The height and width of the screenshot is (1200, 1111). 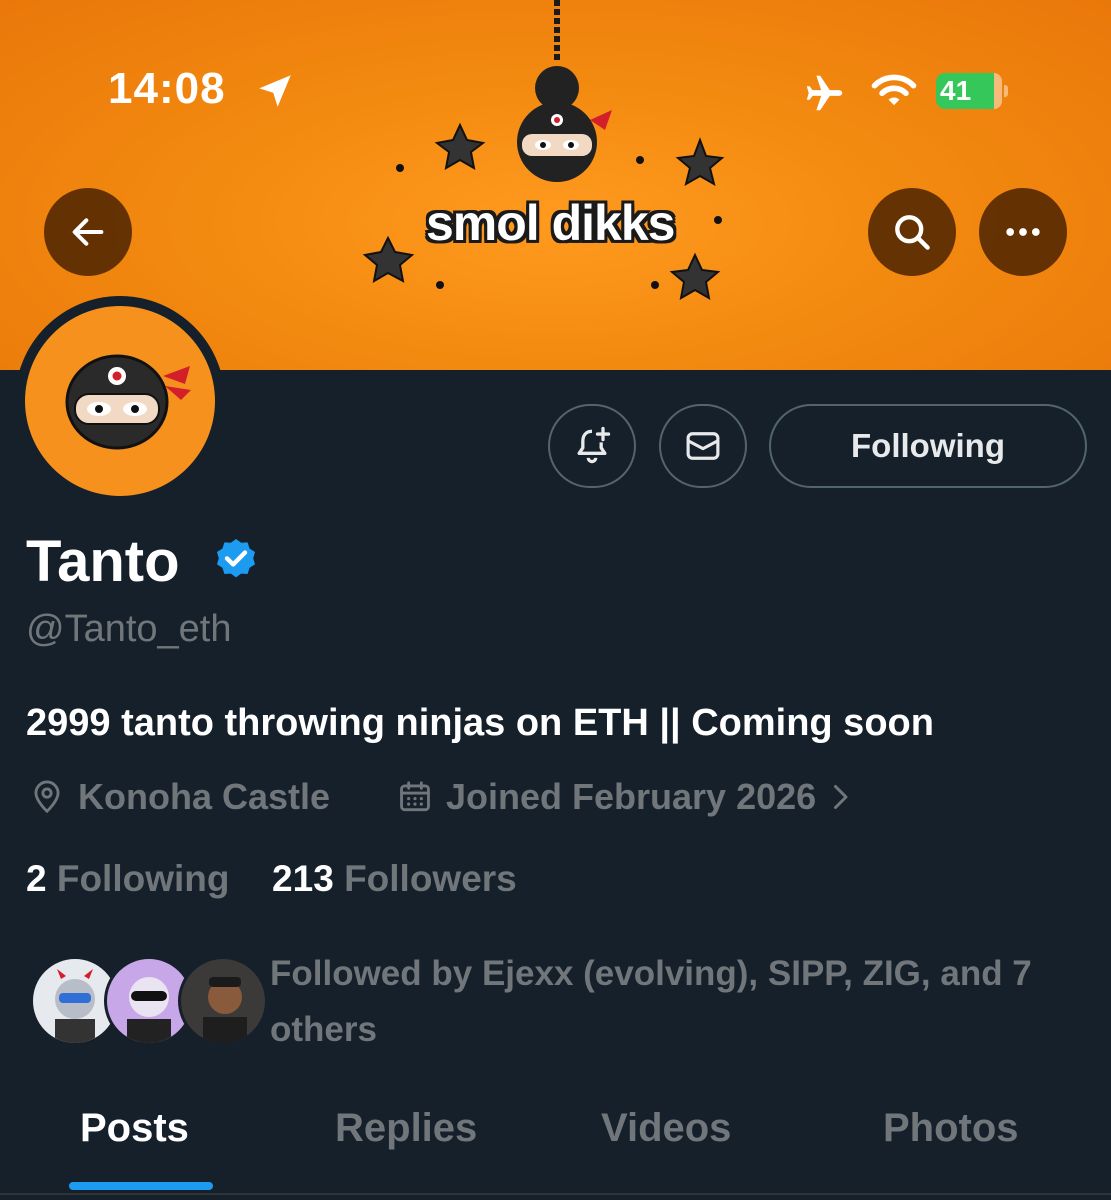 I want to click on back-button, so click(x=88, y=232).